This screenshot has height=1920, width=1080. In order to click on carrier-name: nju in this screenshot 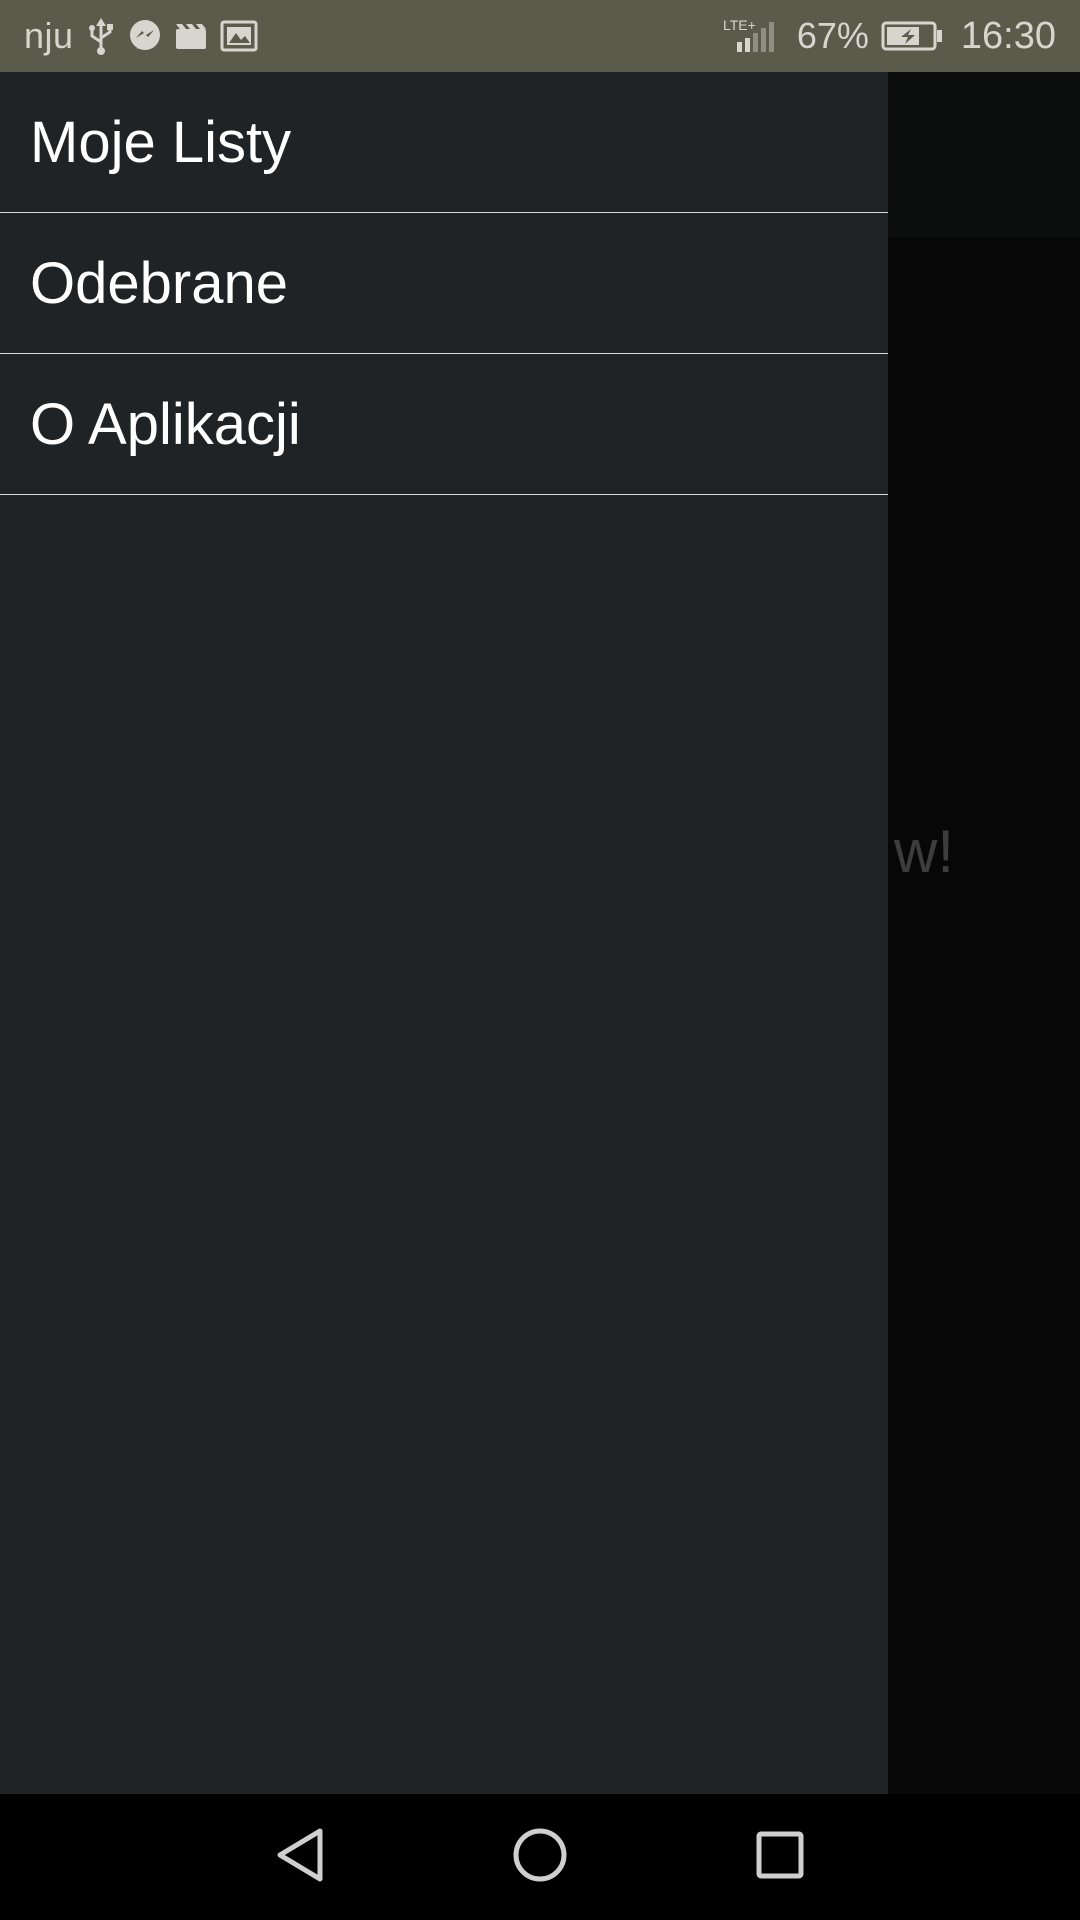, I will do `click(49, 35)`.